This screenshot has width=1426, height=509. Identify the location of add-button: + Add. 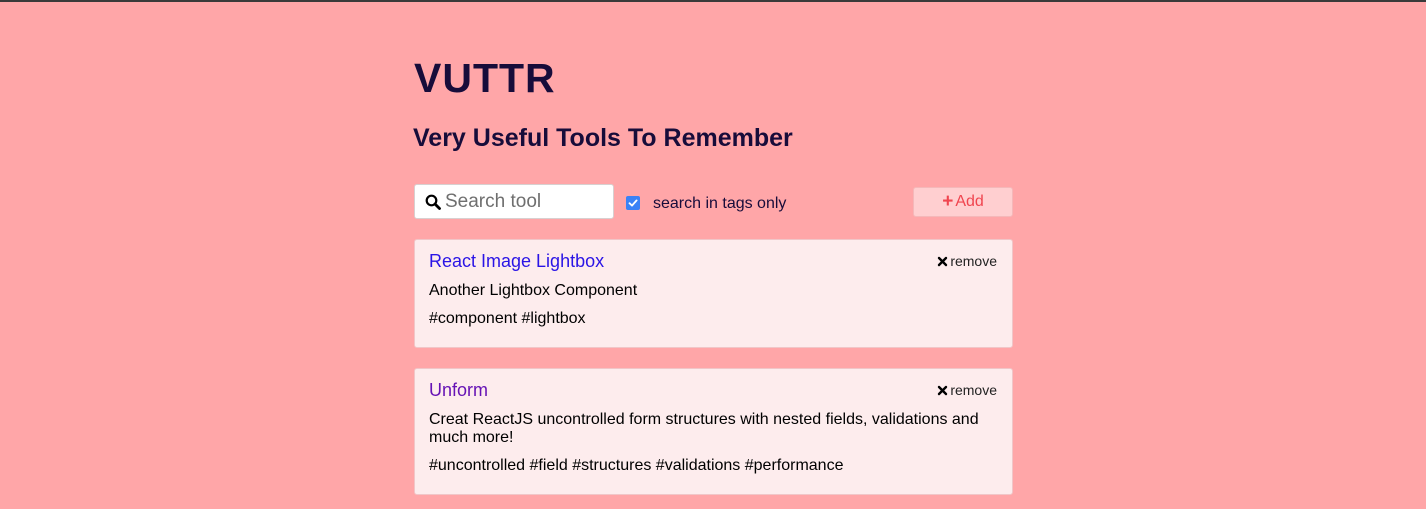
(963, 202).